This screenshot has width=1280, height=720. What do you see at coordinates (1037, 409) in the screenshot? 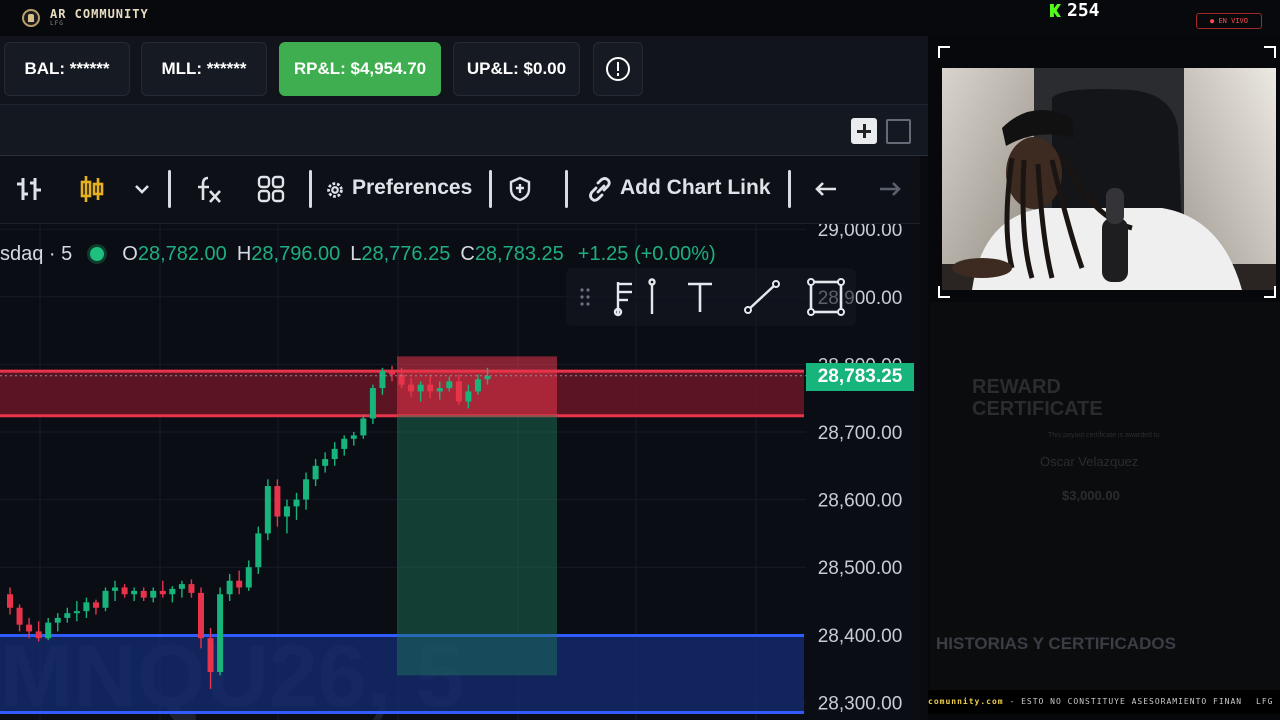
I see `certificate-title-2: CERTIFICATE` at bounding box center [1037, 409].